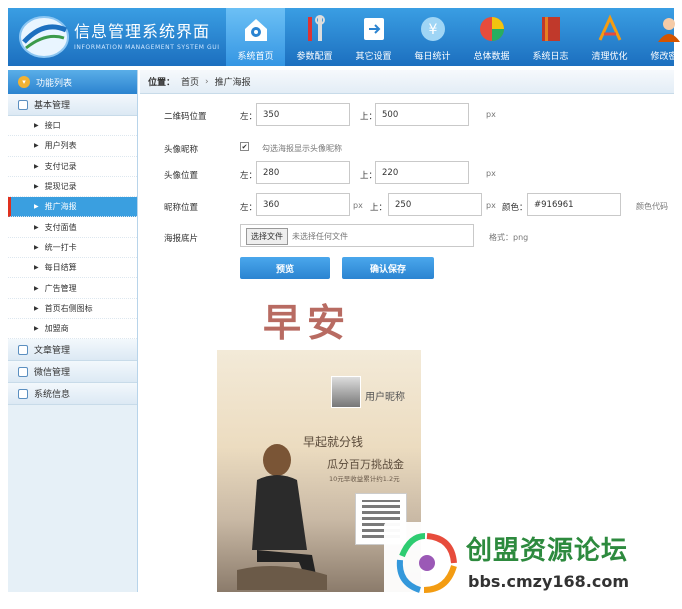  I want to click on poster-line3: 10元早收益累计约1.2元, so click(364, 479).